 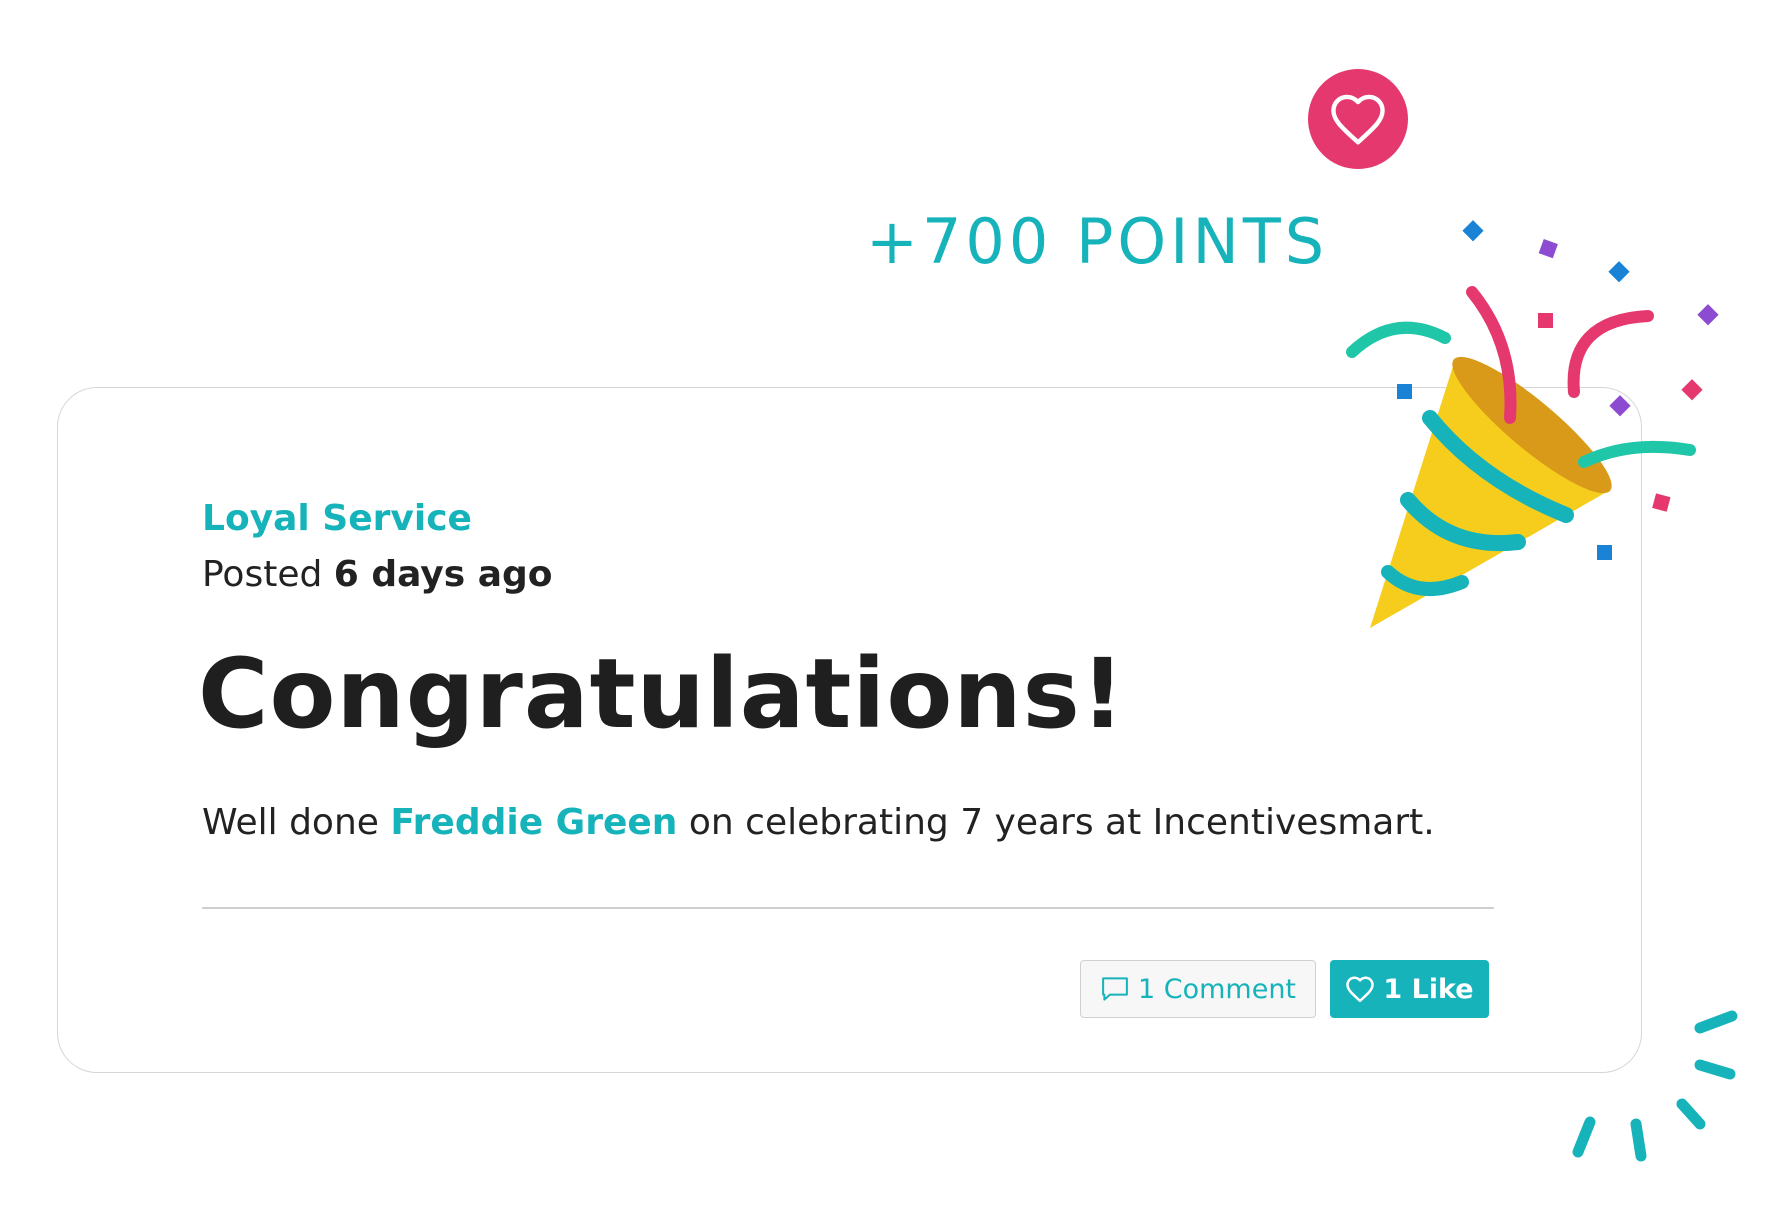 What do you see at coordinates (337, 518) in the screenshot?
I see `post-category: Loyal Service` at bounding box center [337, 518].